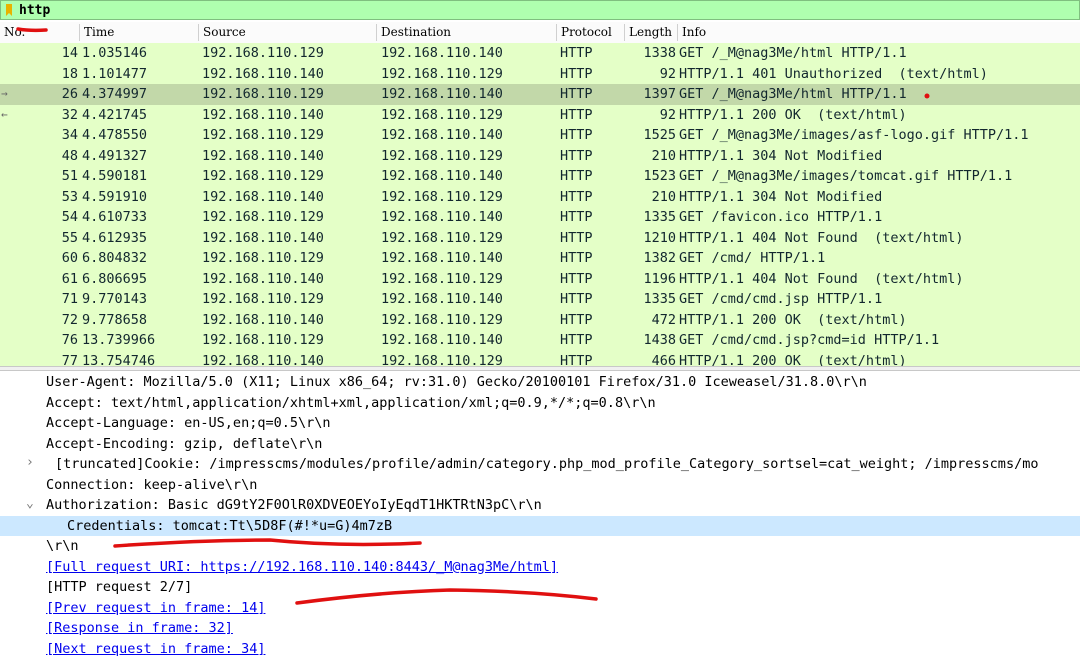 Image resolution: width=1080 pixels, height=656 pixels. Describe the element at coordinates (540, 444) in the screenshot. I see `detail-line: Accept-Encoding: gzip, deflate\r\n` at that location.